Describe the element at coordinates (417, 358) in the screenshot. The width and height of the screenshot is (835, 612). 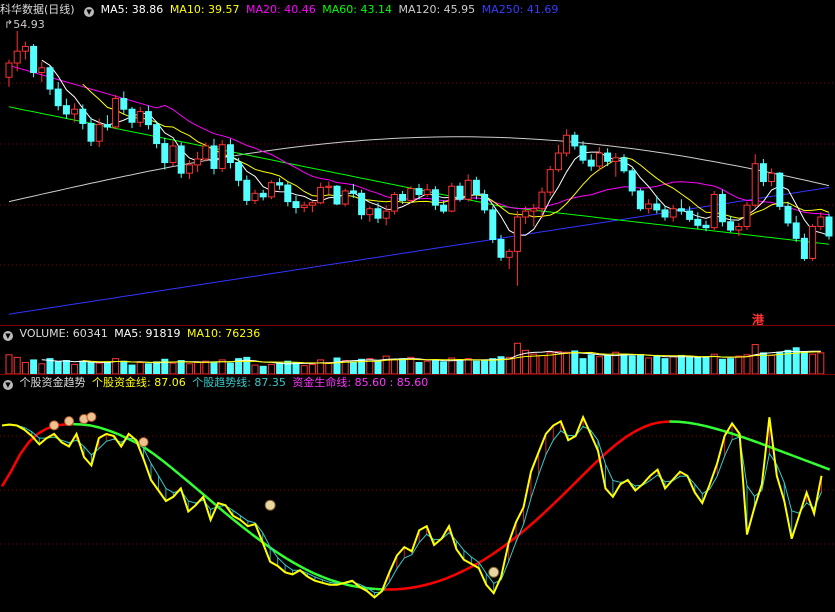
I see `volume-chart` at that location.